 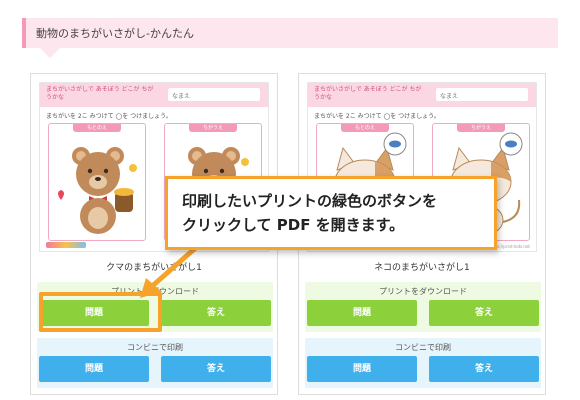 What do you see at coordinates (423, 307) in the screenshot?
I see `download-section: プリントをダウンロード 問題 答え` at bounding box center [423, 307].